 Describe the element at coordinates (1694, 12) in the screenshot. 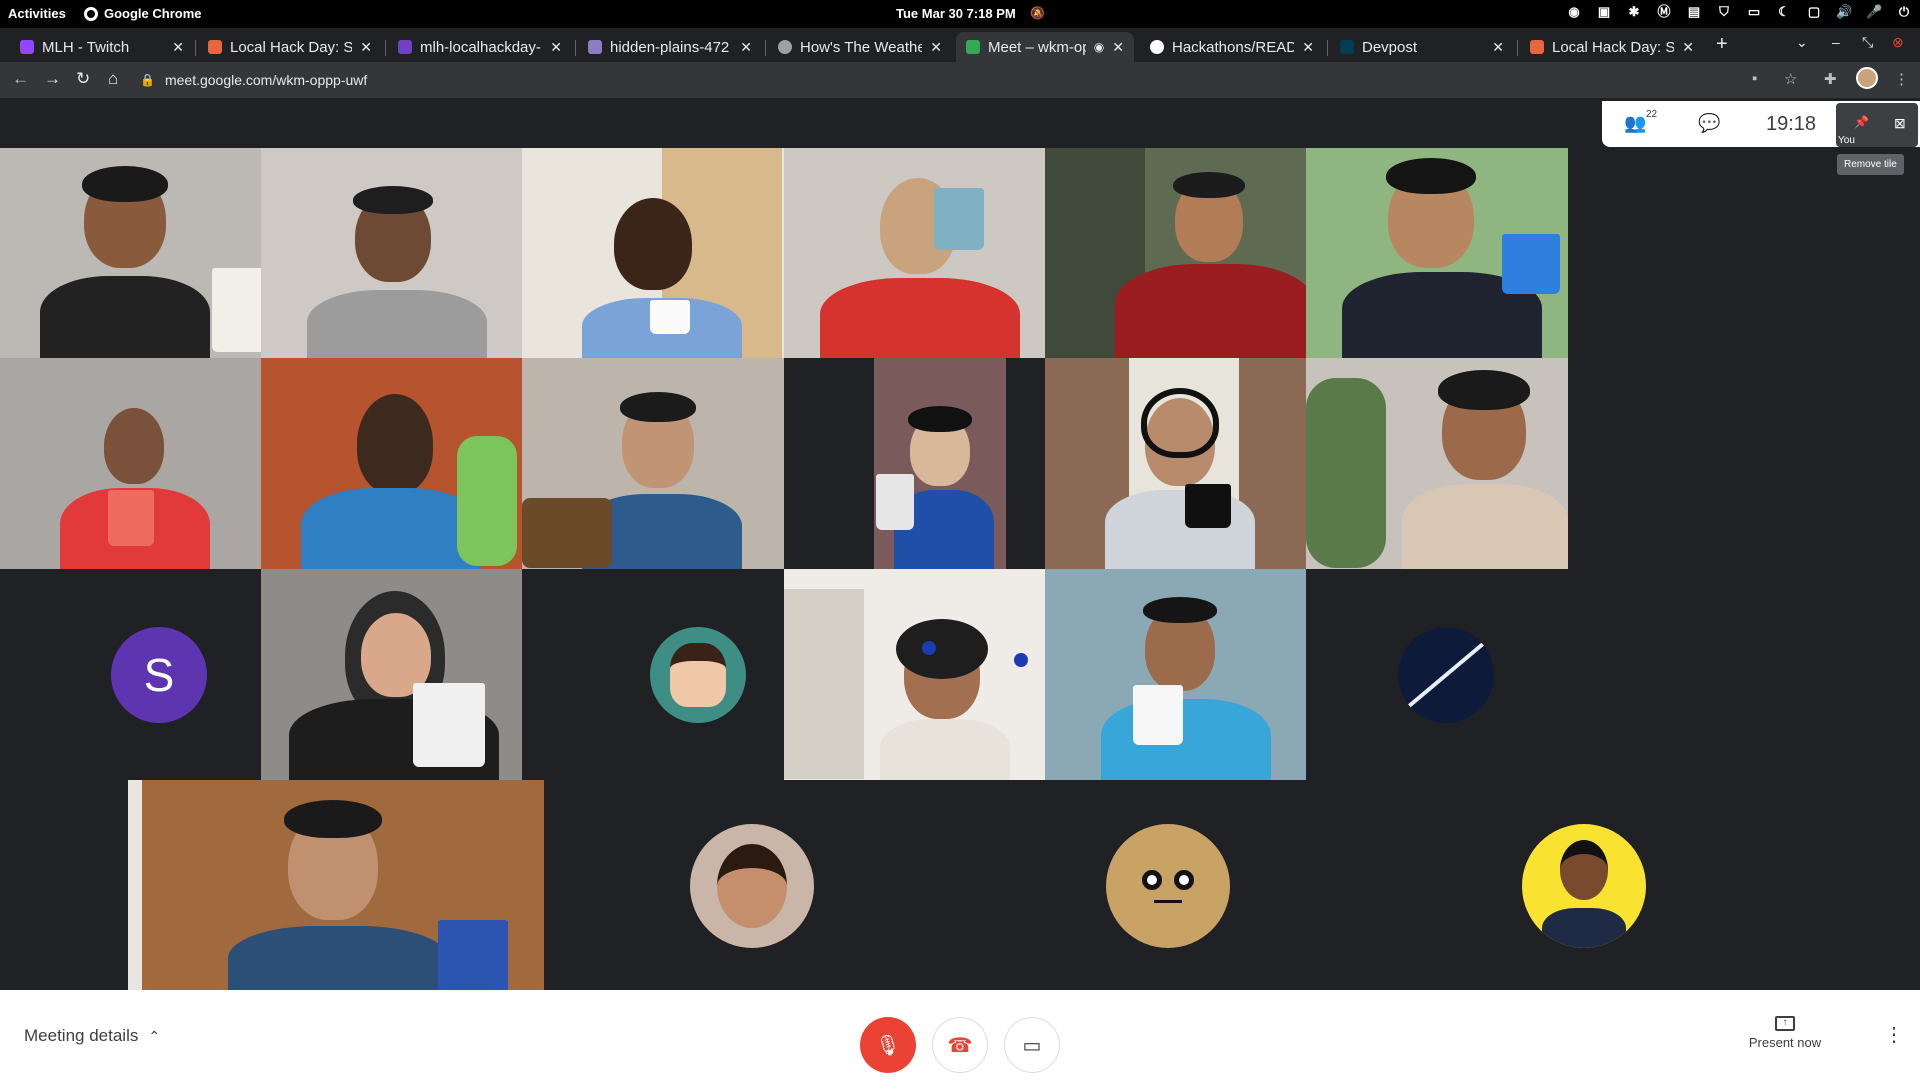

I see `clipboard-icon: ▤` at that location.